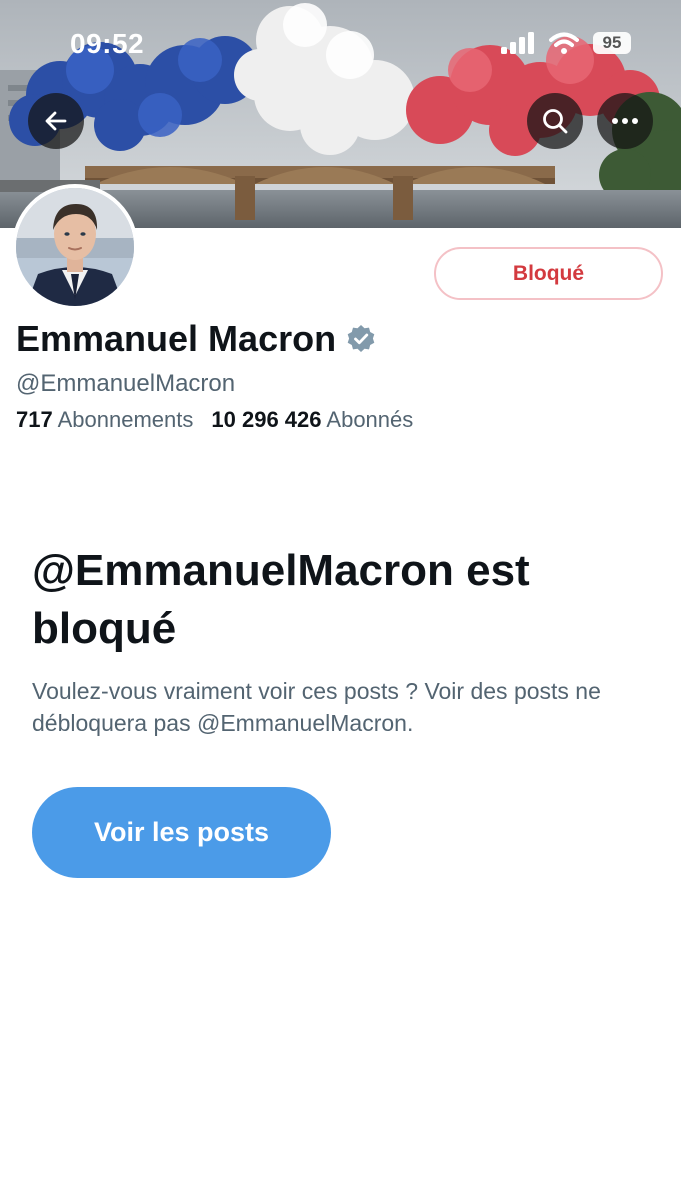 The image size is (681, 1200). I want to click on view-posts-button: Voir les posts, so click(181, 832).